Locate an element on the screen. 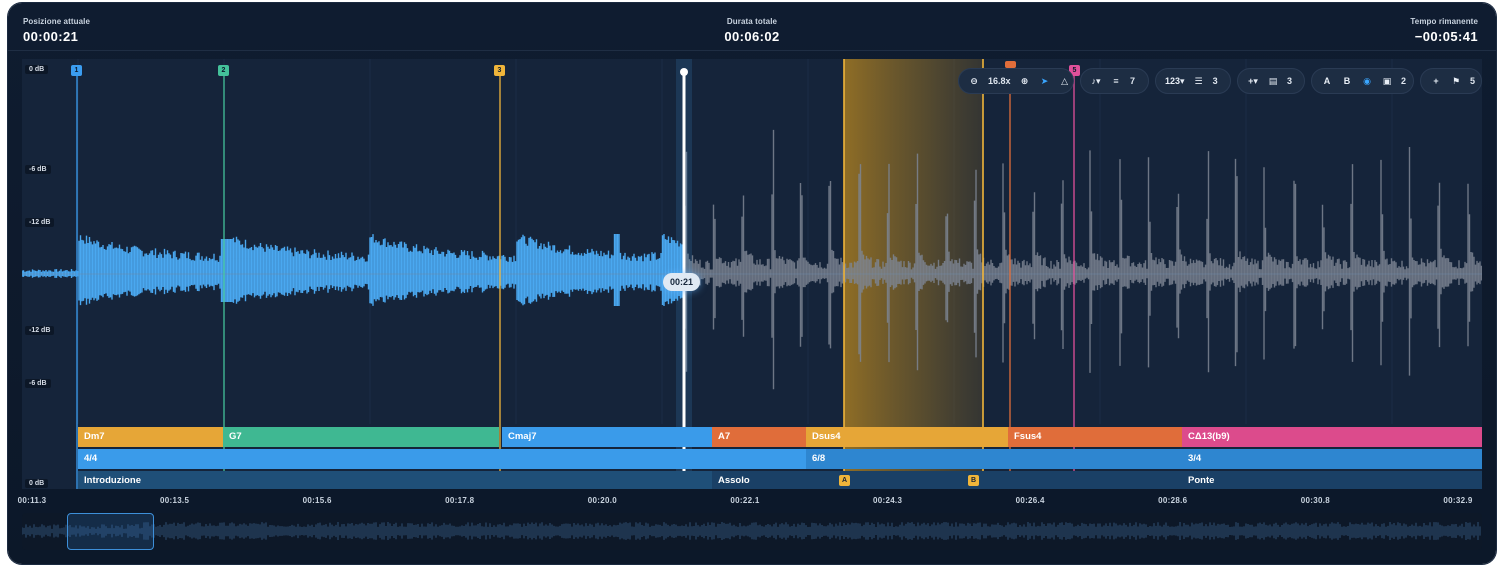  add-marker-icon: + is located at coordinates (1436, 81).